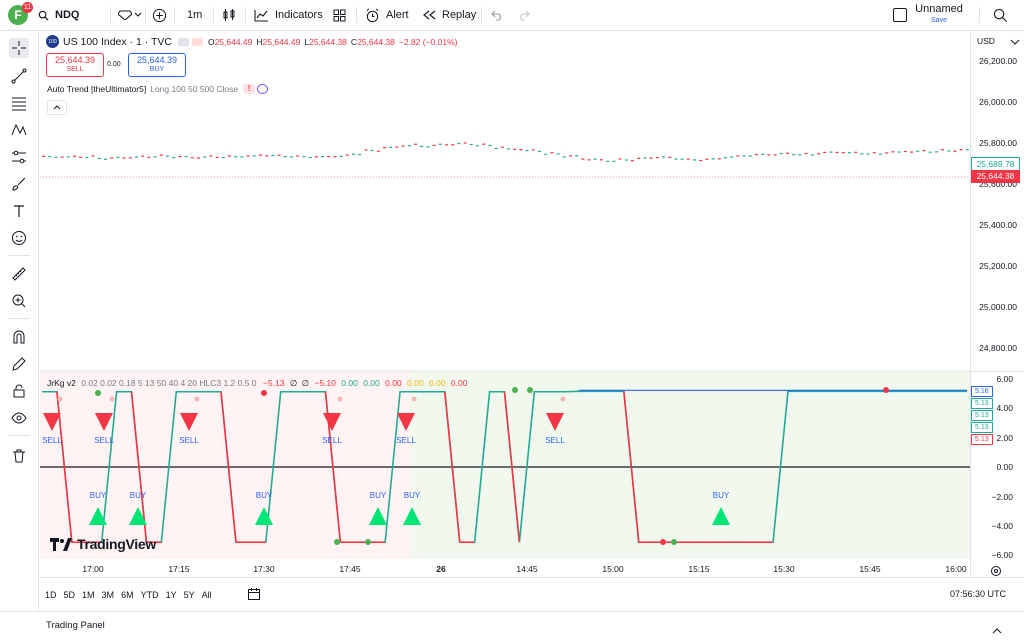 The height and width of the screenshot is (640, 1024). What do you see at coordinates (75, 65) in the screenshot?
I see `sell-button: 25,644.39 SELL` at bounding box center [75, 65].